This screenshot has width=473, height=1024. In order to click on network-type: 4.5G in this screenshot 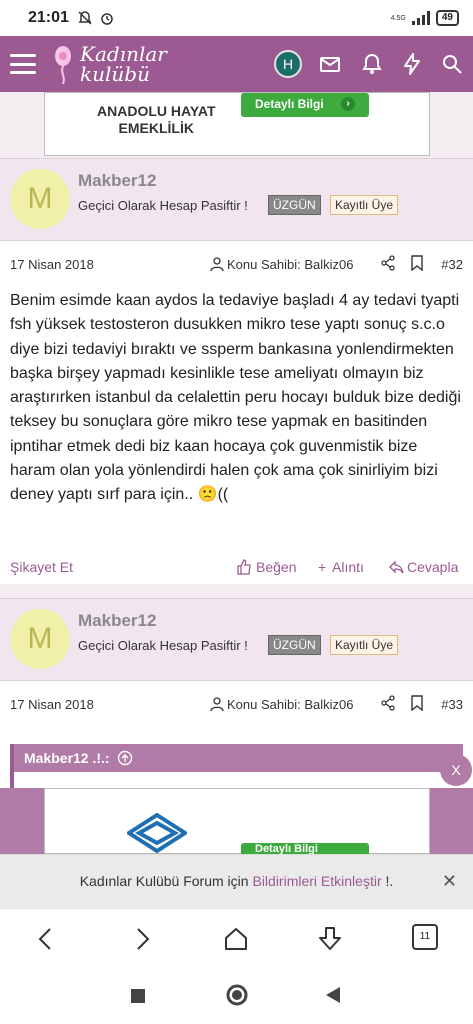, I will do `click(398, 18)`.